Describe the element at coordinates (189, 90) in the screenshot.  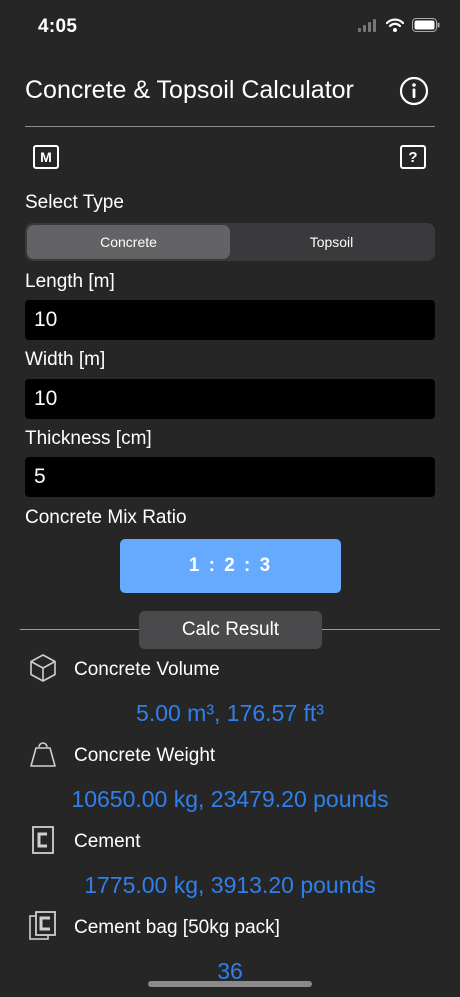
I see `page-title: Concrete & Topsoil Calculator` at that location.